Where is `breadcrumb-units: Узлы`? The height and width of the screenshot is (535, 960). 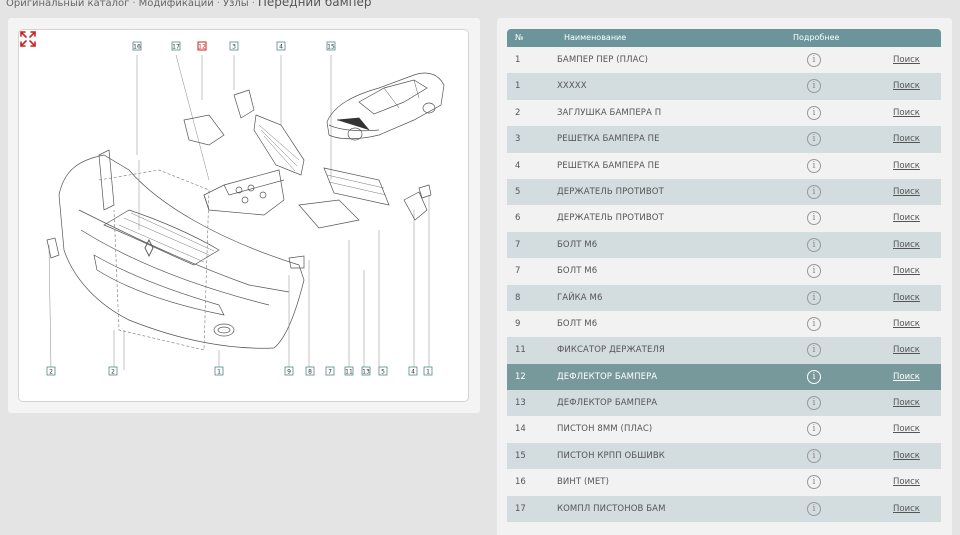 breadcrumb-units: Узлы is located at coordinates (236, 4).